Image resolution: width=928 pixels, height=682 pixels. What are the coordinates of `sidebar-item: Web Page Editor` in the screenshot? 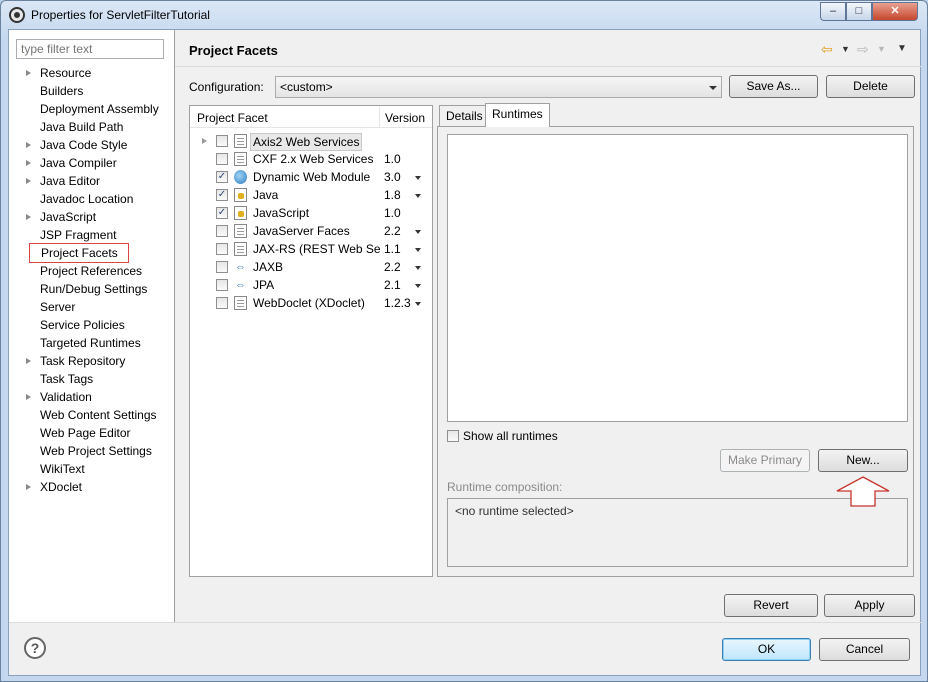 It's located at (92, 433).